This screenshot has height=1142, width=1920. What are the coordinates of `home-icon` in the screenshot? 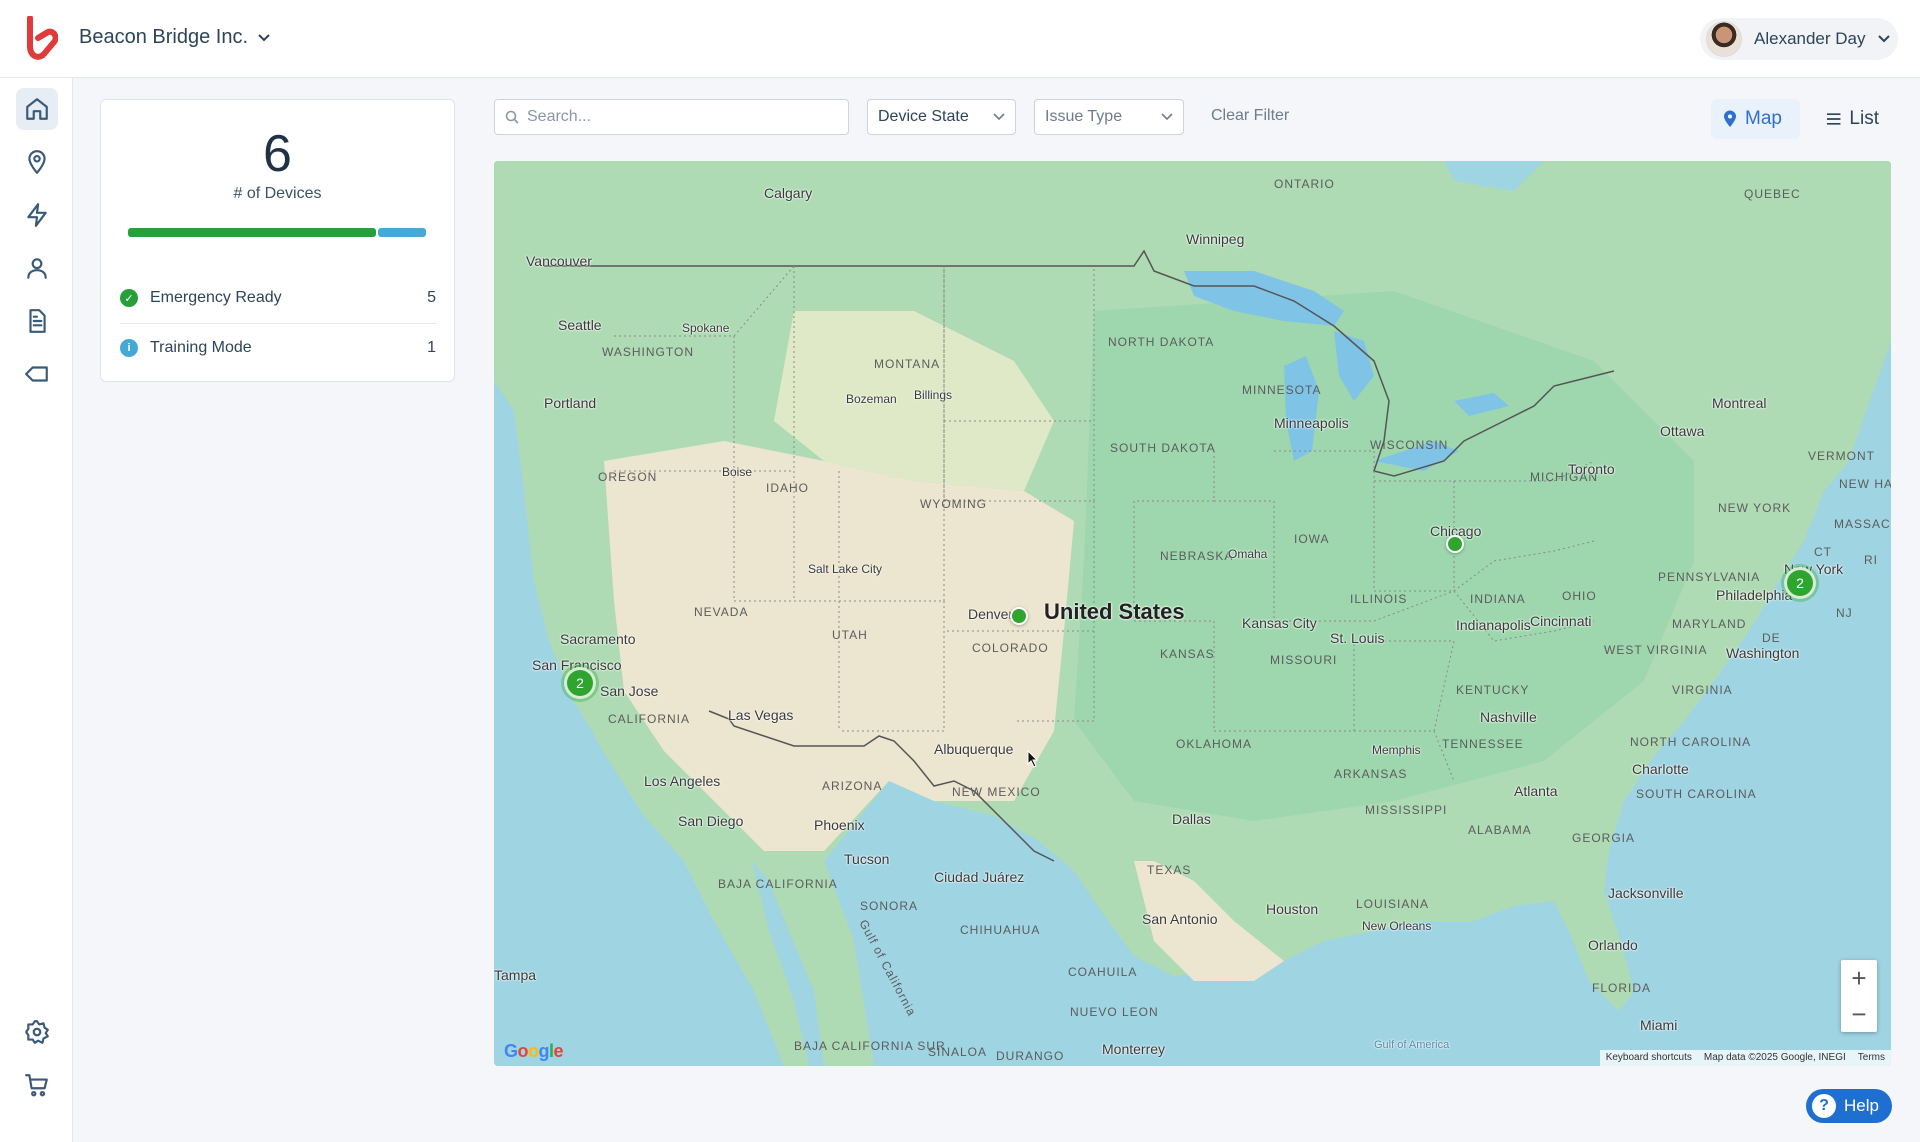 It's located at (37, 109).